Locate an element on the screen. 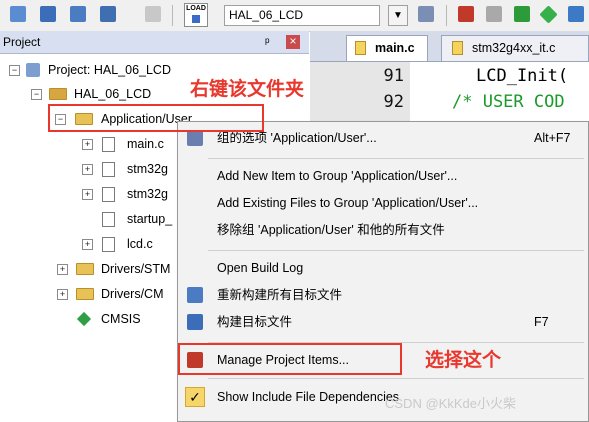 The width and height of the screenshot is (589, 422). project-panel-title: Project is located at coordinates (22, 42).